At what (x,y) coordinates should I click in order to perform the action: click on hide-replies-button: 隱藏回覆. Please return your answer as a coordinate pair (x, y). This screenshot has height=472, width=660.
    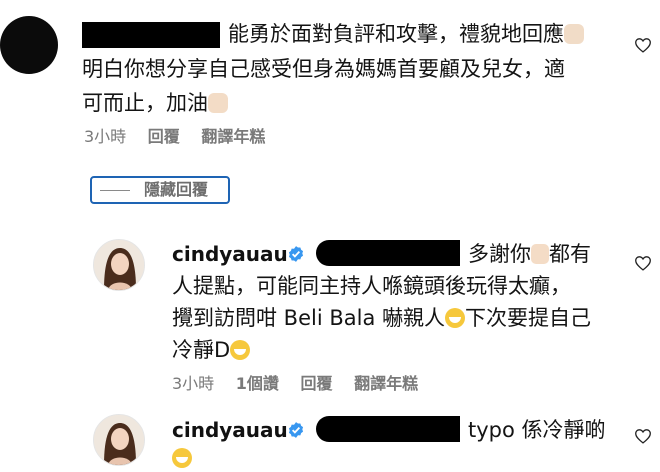
    Looking at the image, I should click on (160, 190).